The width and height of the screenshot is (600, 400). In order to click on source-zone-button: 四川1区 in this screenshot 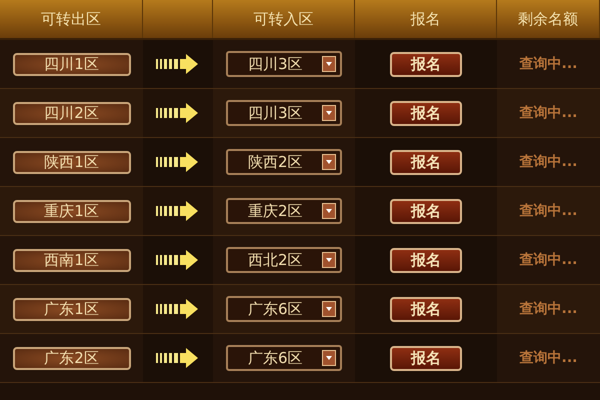, I will do `click(71, 64)`.